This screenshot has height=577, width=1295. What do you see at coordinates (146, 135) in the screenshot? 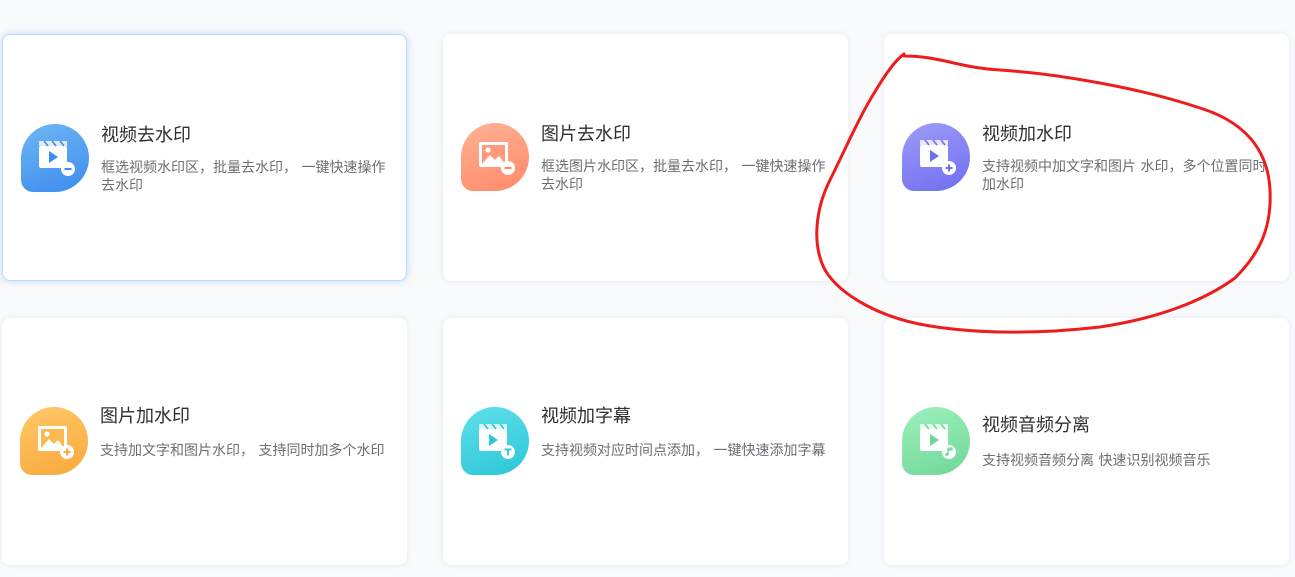
I see `card-title: 视频去水印` at bounding box center [146, 135].